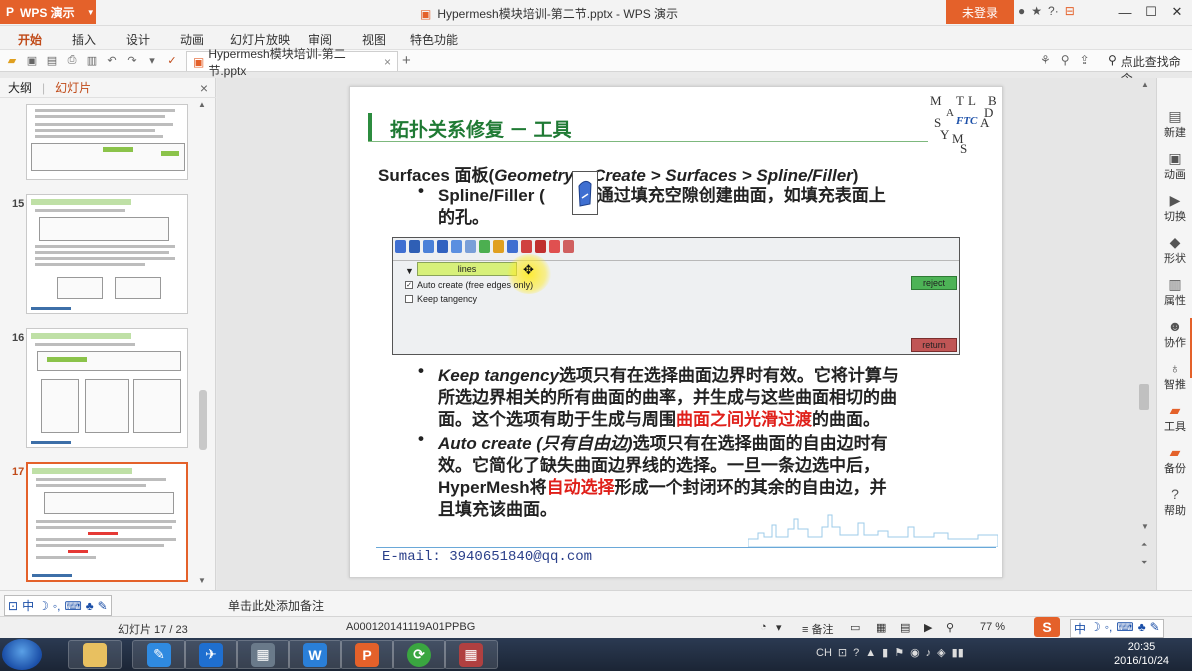 The height and width of the screenshot is (671, 1192). What do you see at coordinates (870, 653) in the screenshot?
I see `tray-chevron-icon: ▲` at bounding box center [870, 653].